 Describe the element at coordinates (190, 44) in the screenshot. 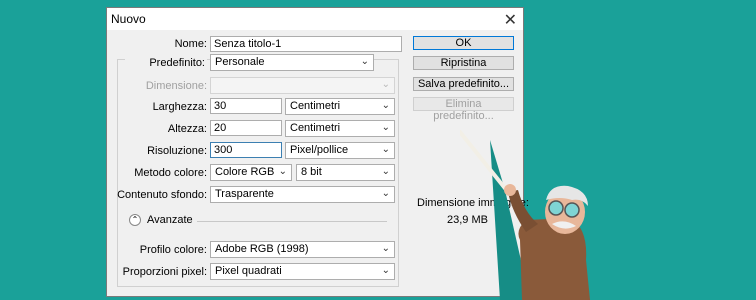

I see `name-label: Nome:` at that location.